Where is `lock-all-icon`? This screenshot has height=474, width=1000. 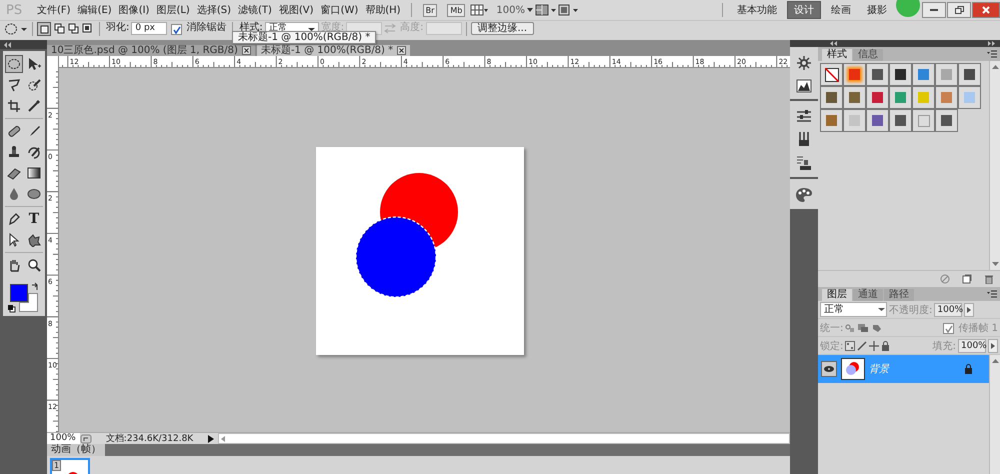
lock-all-icon is located at coordinates (885, 345).